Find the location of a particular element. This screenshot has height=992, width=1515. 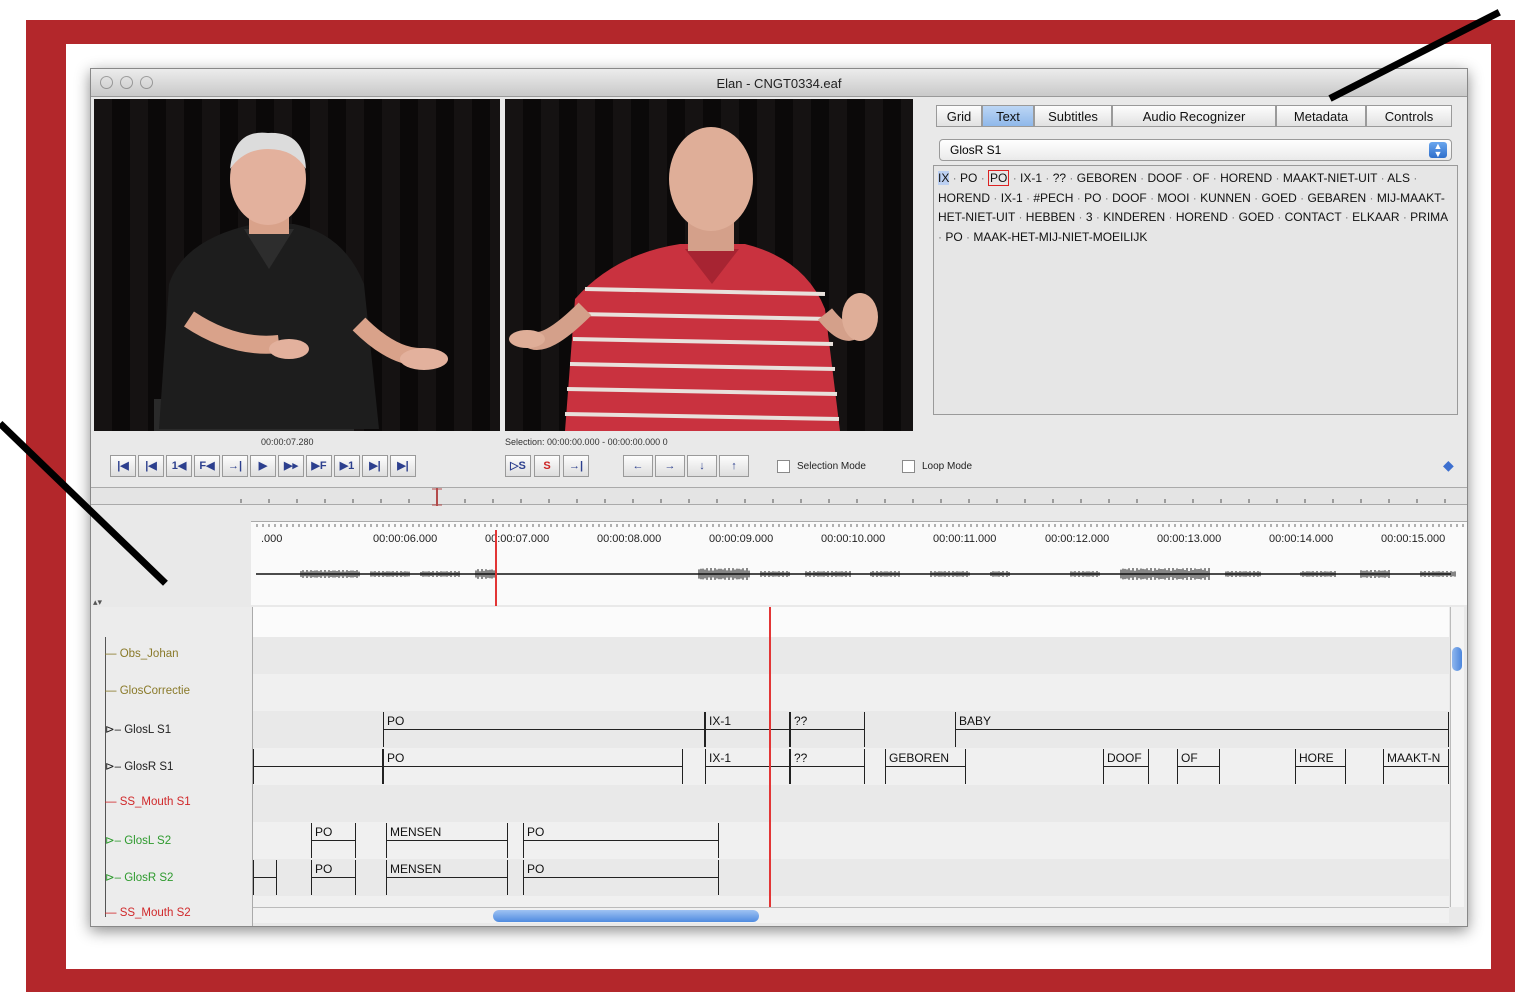

player-button: ▶ is located at coordinates (263, 466).